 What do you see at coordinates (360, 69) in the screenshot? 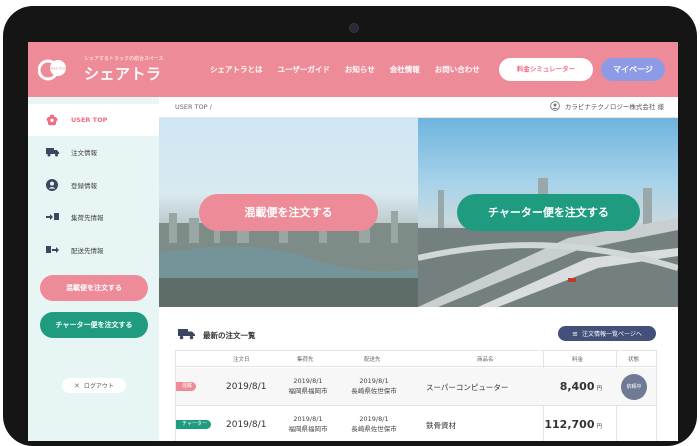
I see `nav-news: お知らせ` at bounding box center [360, 69].